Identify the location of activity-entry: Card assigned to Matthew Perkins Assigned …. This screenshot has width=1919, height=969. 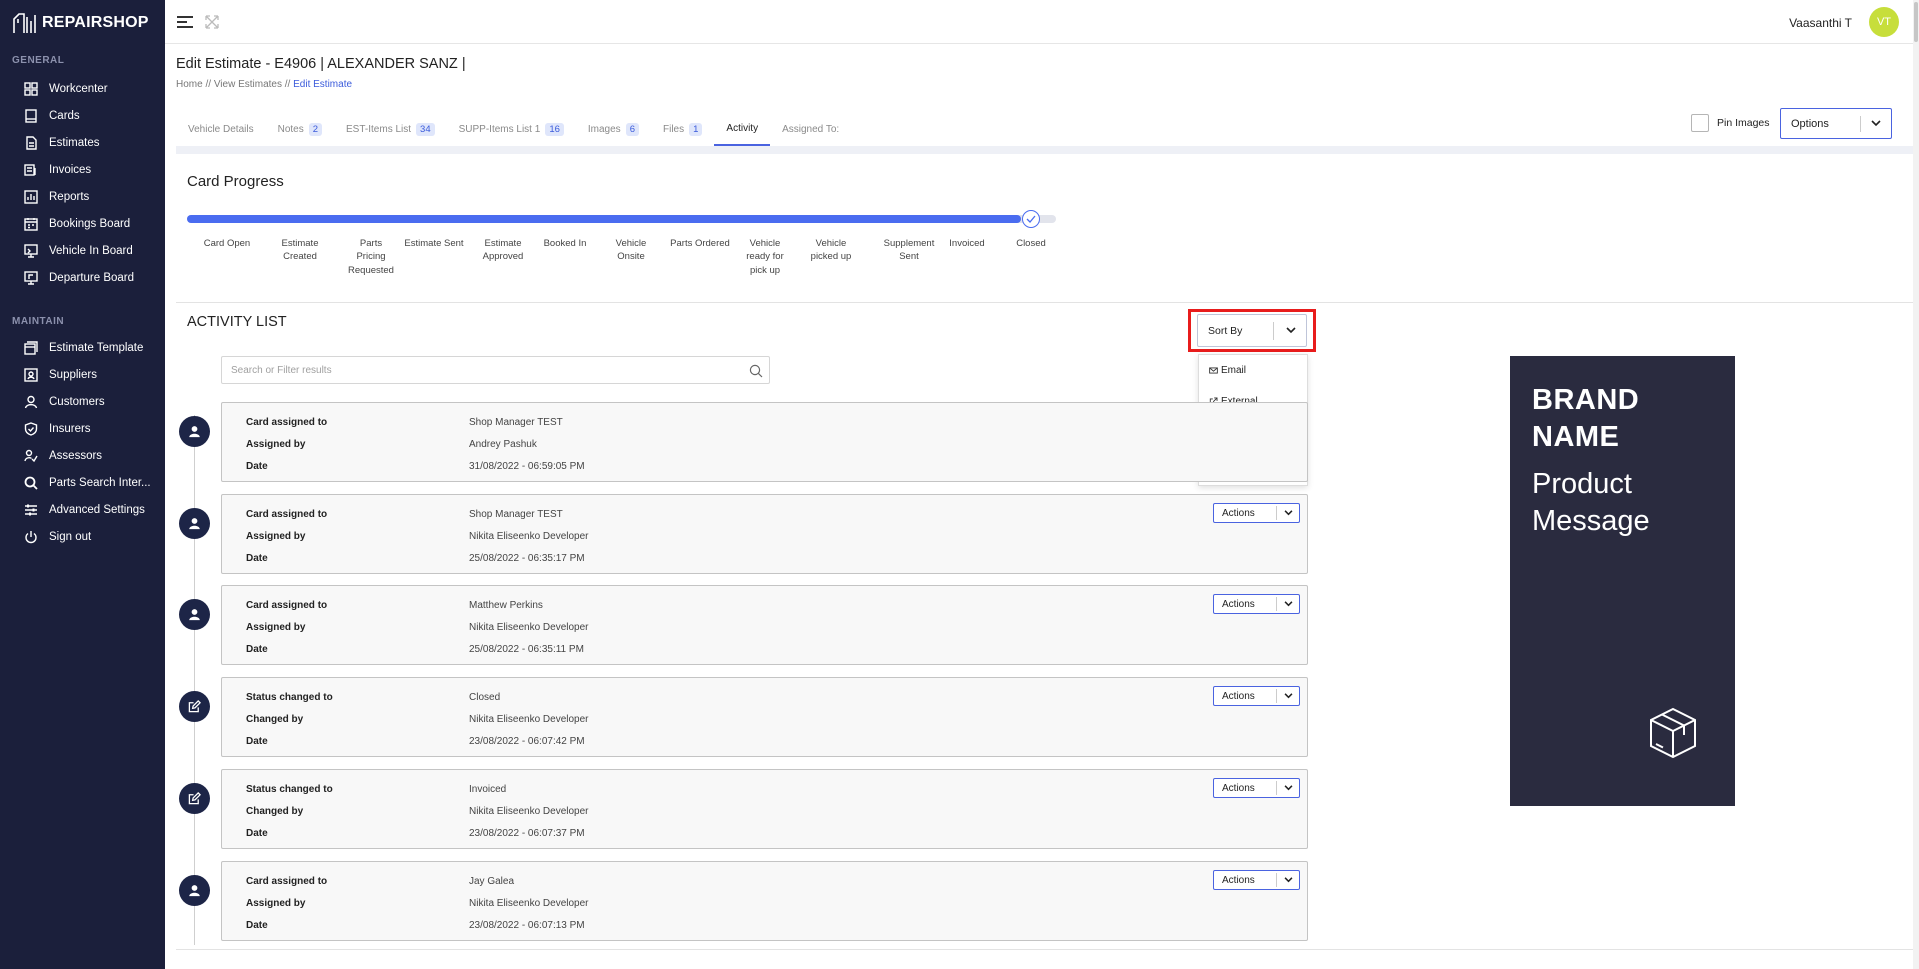
(764, 625).